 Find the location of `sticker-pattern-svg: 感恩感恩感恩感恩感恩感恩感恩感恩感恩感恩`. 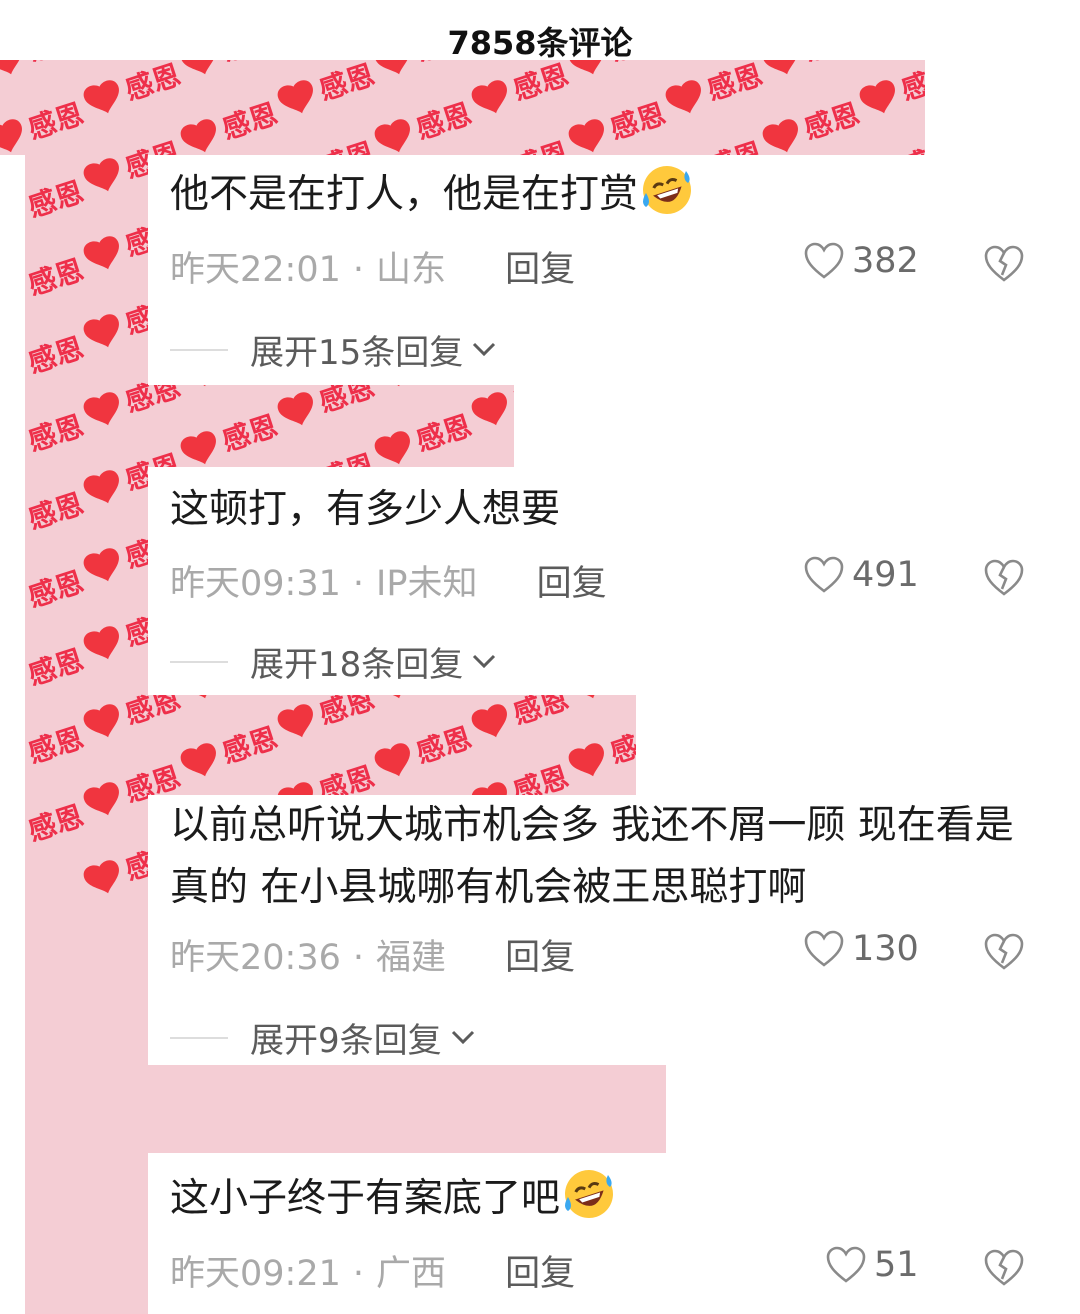

sticker-pattern-svg: 感恩感恩感恩感恩感恩感恩感恩感恩感恩感恩 is located at coordinates (331, 426).